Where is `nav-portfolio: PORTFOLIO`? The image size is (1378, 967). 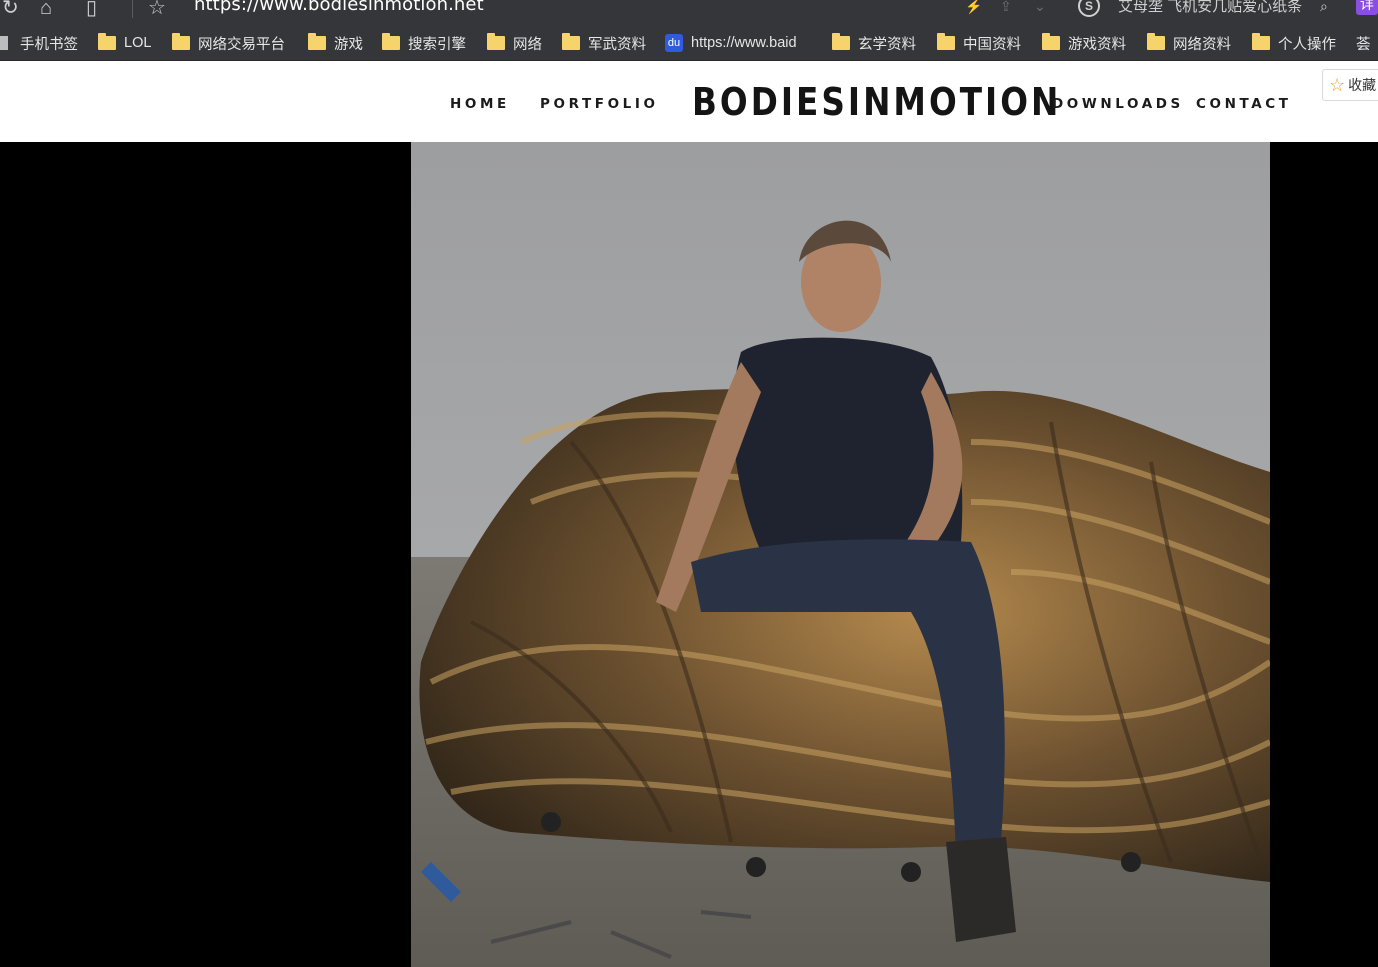
nav-portfolio: PORTFOLIO is located at coordinates (599, 104).